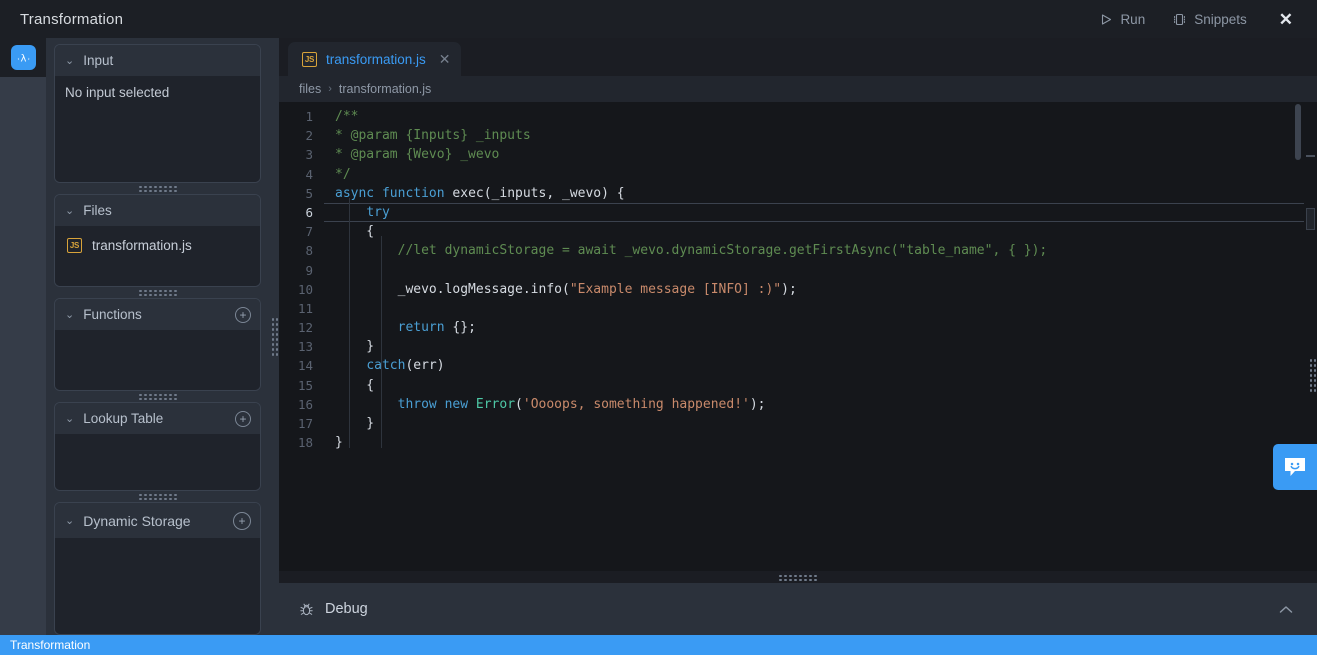  Describe the element at coordinates (1310, 156) in the screenshot. I see `overview-mark` at that location.